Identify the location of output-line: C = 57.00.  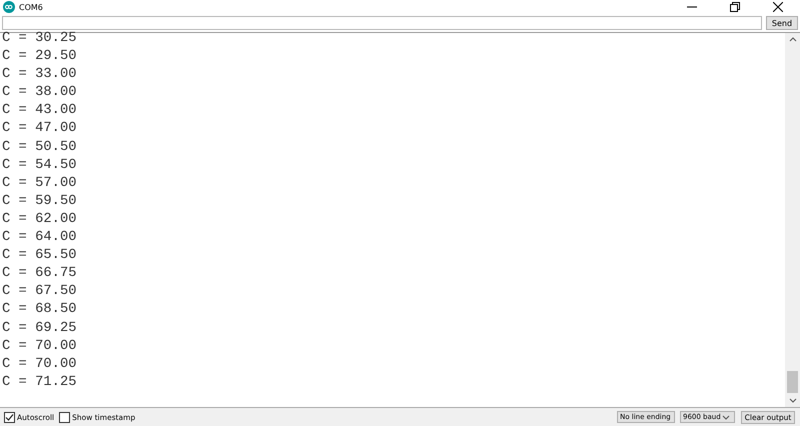
(39, 183).